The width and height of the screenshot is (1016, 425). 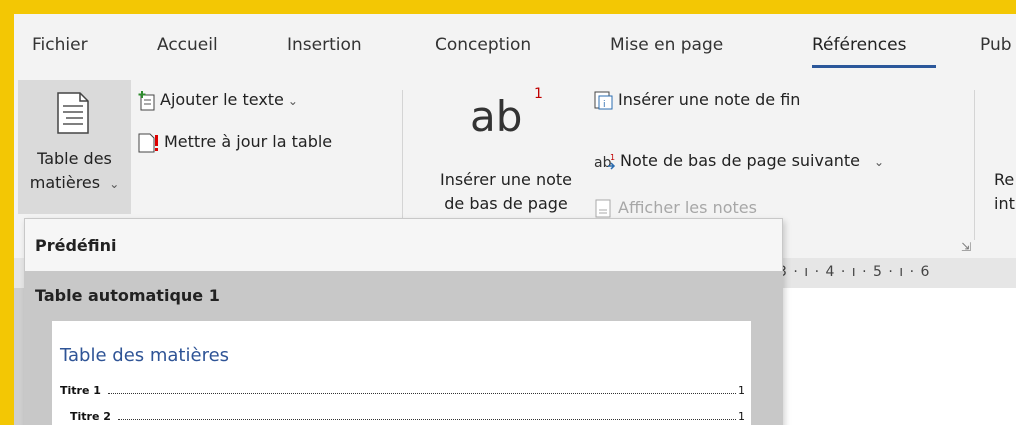 I want to click on add-text-icon, so click(x=146, y=100).